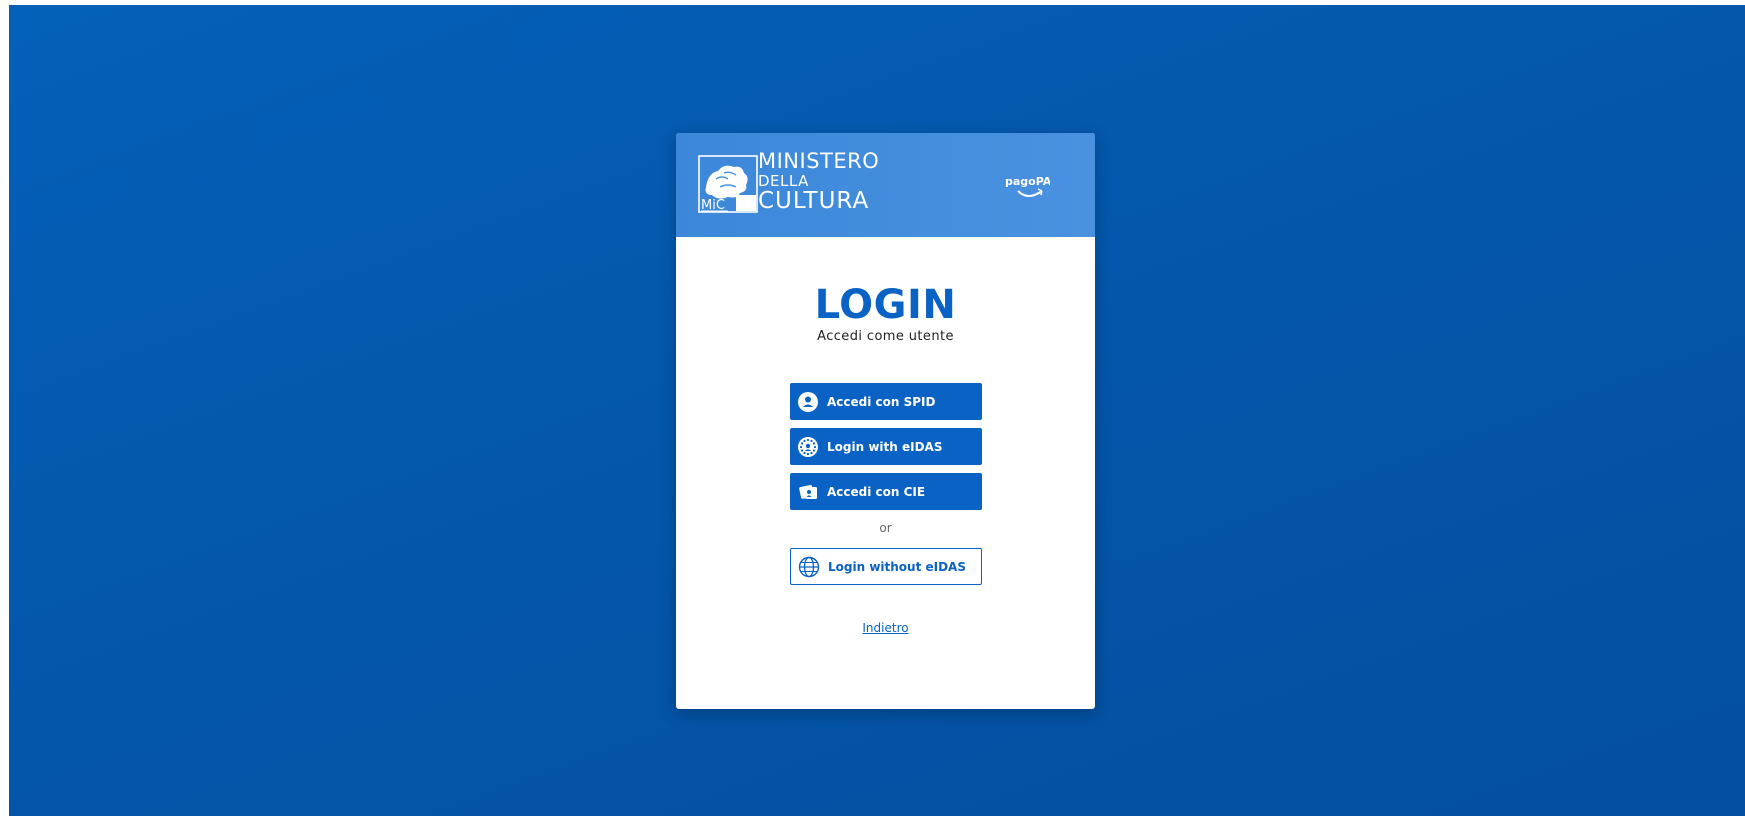 This screenshot has height=816, width=1745. What do you see at coordinates (885, 185) in the screenshot?
I see `card-header: MiC MINISTERO DELLA CULTURA pagoPA` at bounding box center [885, 185].